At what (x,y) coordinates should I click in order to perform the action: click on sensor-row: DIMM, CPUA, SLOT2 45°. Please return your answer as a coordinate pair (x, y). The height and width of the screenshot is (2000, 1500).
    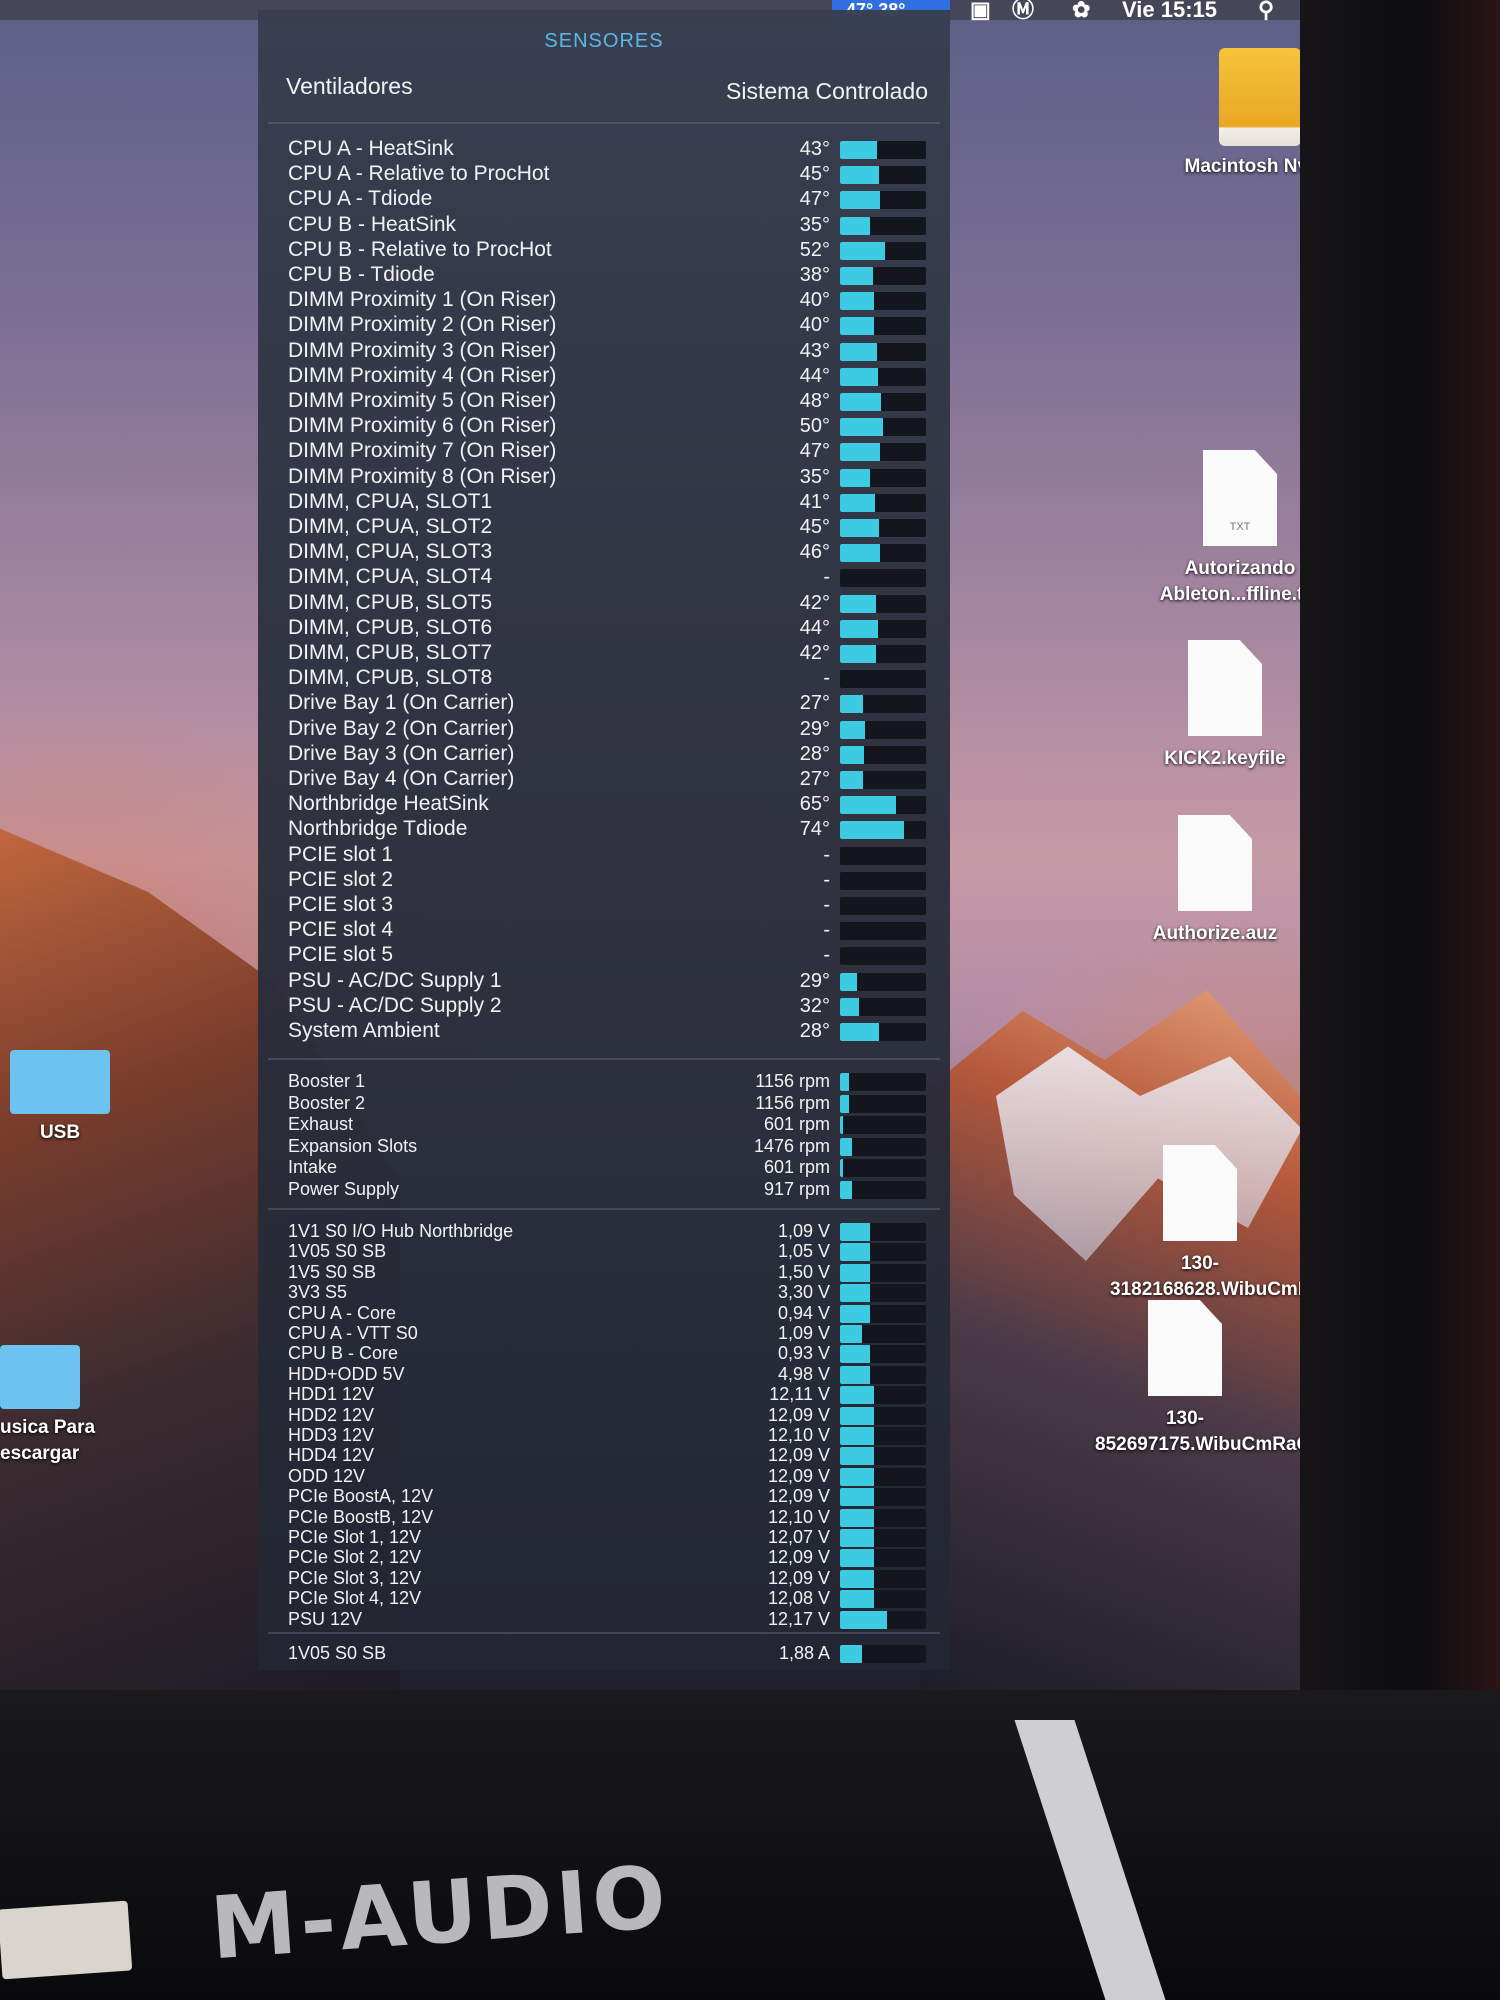
    Looking at the image, I should click on (604, 527).